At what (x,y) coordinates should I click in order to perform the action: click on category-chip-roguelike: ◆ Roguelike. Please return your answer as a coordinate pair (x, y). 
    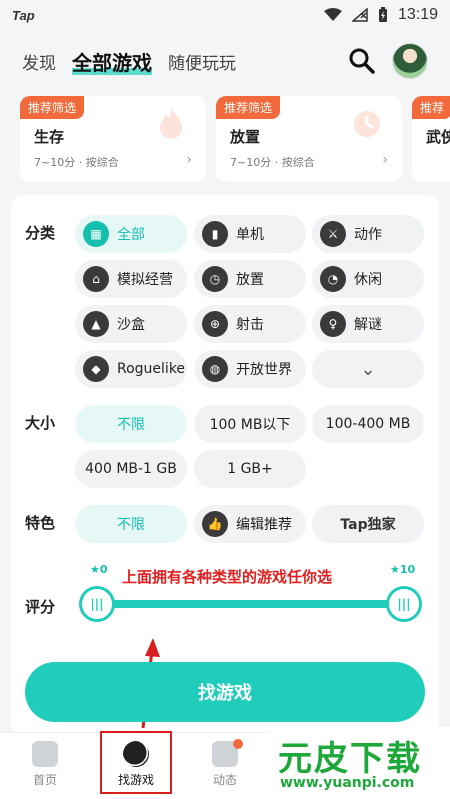
    Looking at the image, I should click on (131, 369).